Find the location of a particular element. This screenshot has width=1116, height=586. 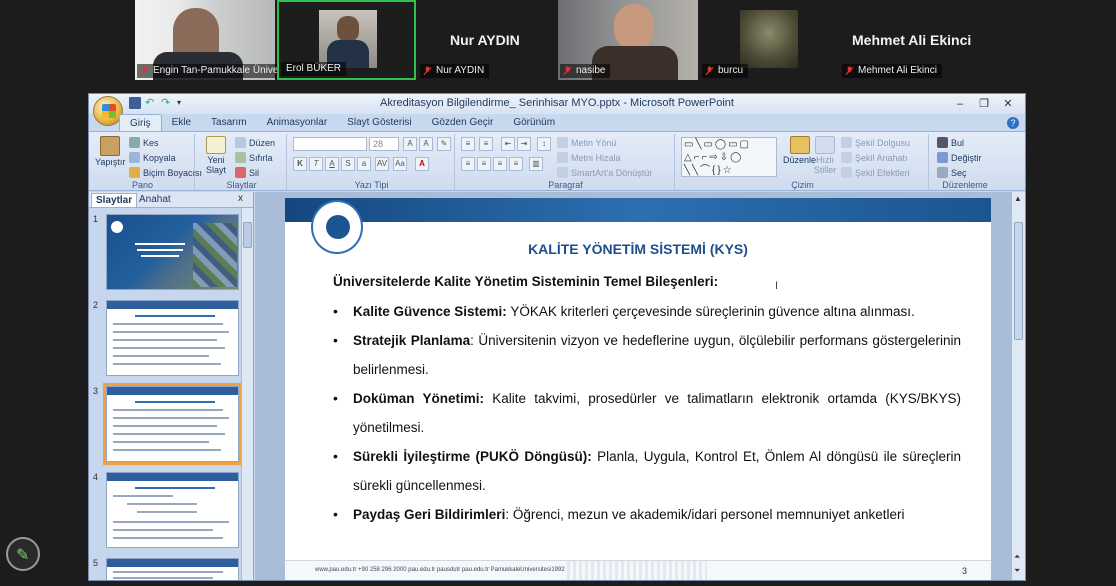

customize-qat-icon: ▾ is located at coordinates (183, 103).